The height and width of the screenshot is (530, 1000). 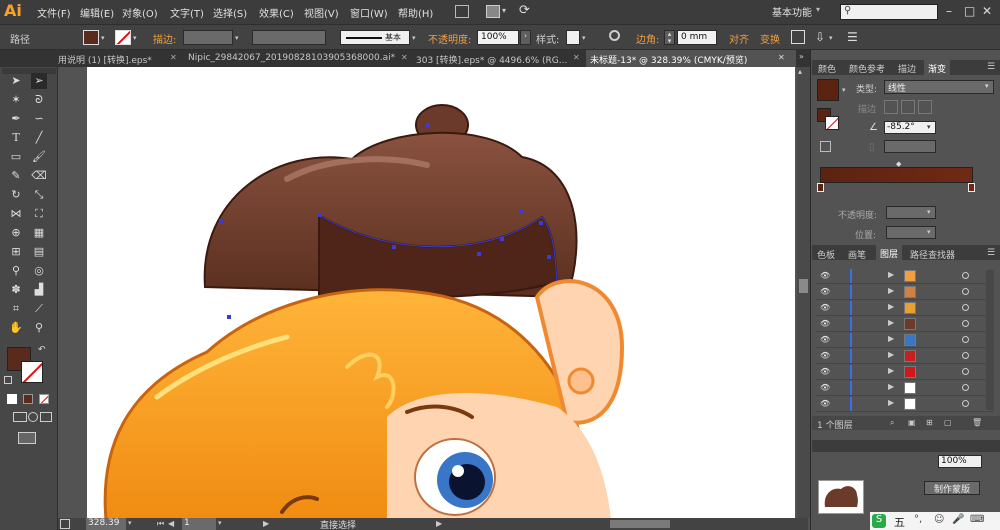 I want to click on menu-object: 对象(O), so click(x=140, y=12).